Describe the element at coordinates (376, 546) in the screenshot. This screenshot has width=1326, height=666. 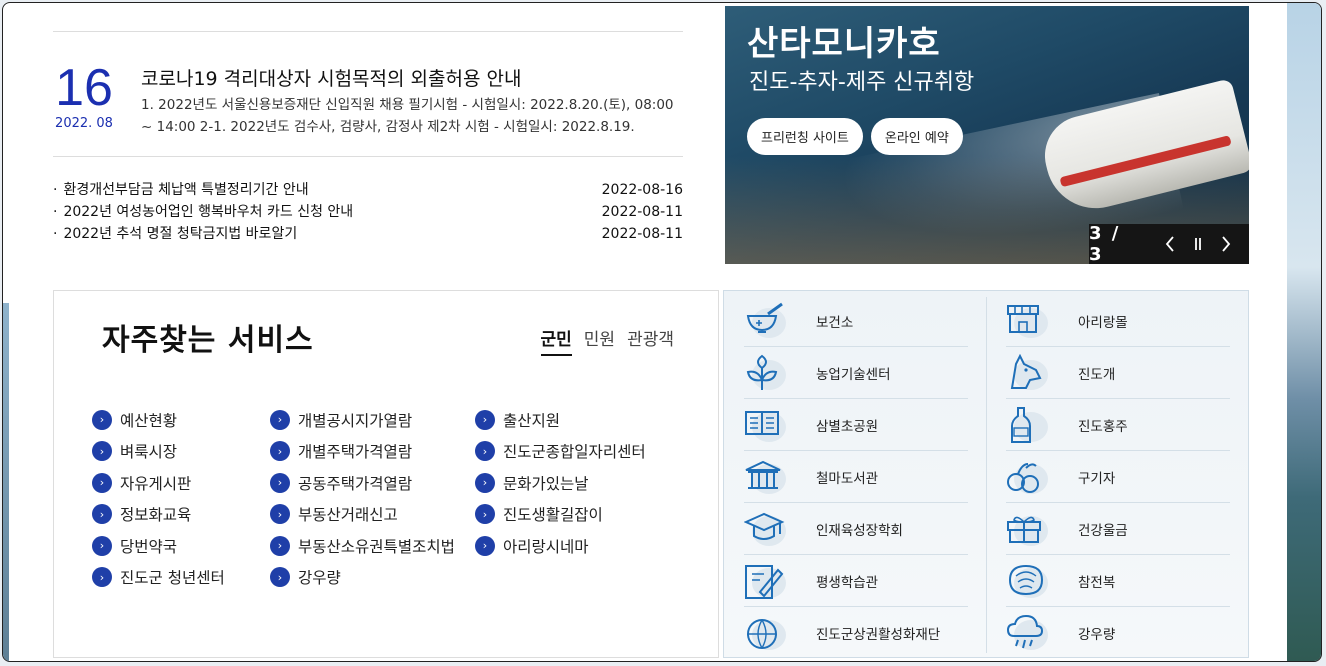
I see `service-label: 부동산소유권특별조치법` at that location.